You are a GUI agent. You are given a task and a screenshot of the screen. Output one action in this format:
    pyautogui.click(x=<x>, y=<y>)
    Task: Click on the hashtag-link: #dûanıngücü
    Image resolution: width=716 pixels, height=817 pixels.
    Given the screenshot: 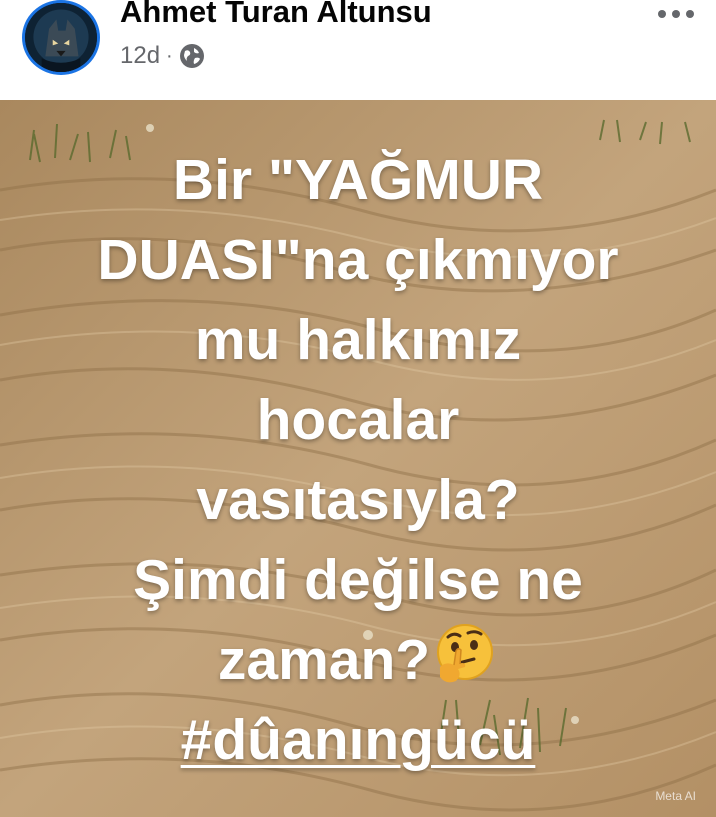 What is the action you would take?
    pyautogui.click(x=358, y=740)
    